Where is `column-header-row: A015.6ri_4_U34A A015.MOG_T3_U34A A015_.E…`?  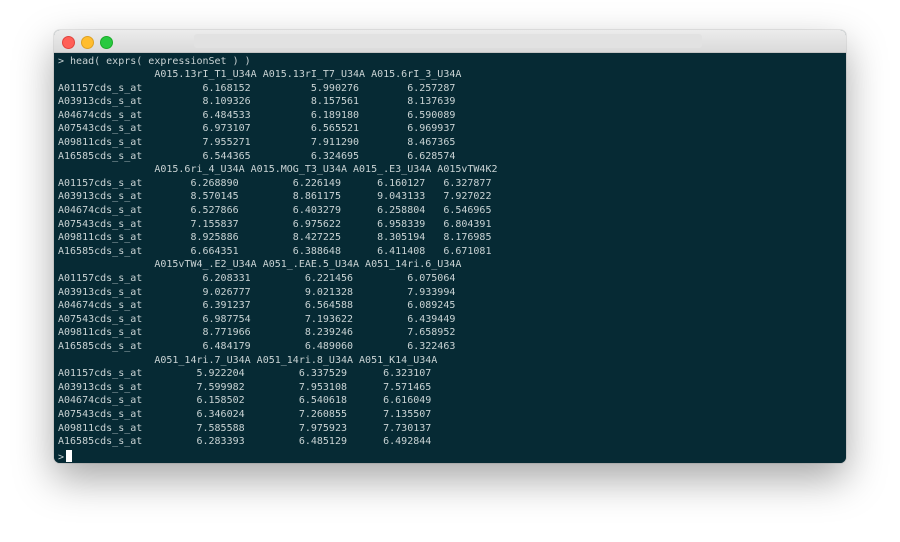
column-header-row: A015.6ri_4_U34A A015.MOG_T3_U34A A015_.E… is located at coordinates (278, 170).